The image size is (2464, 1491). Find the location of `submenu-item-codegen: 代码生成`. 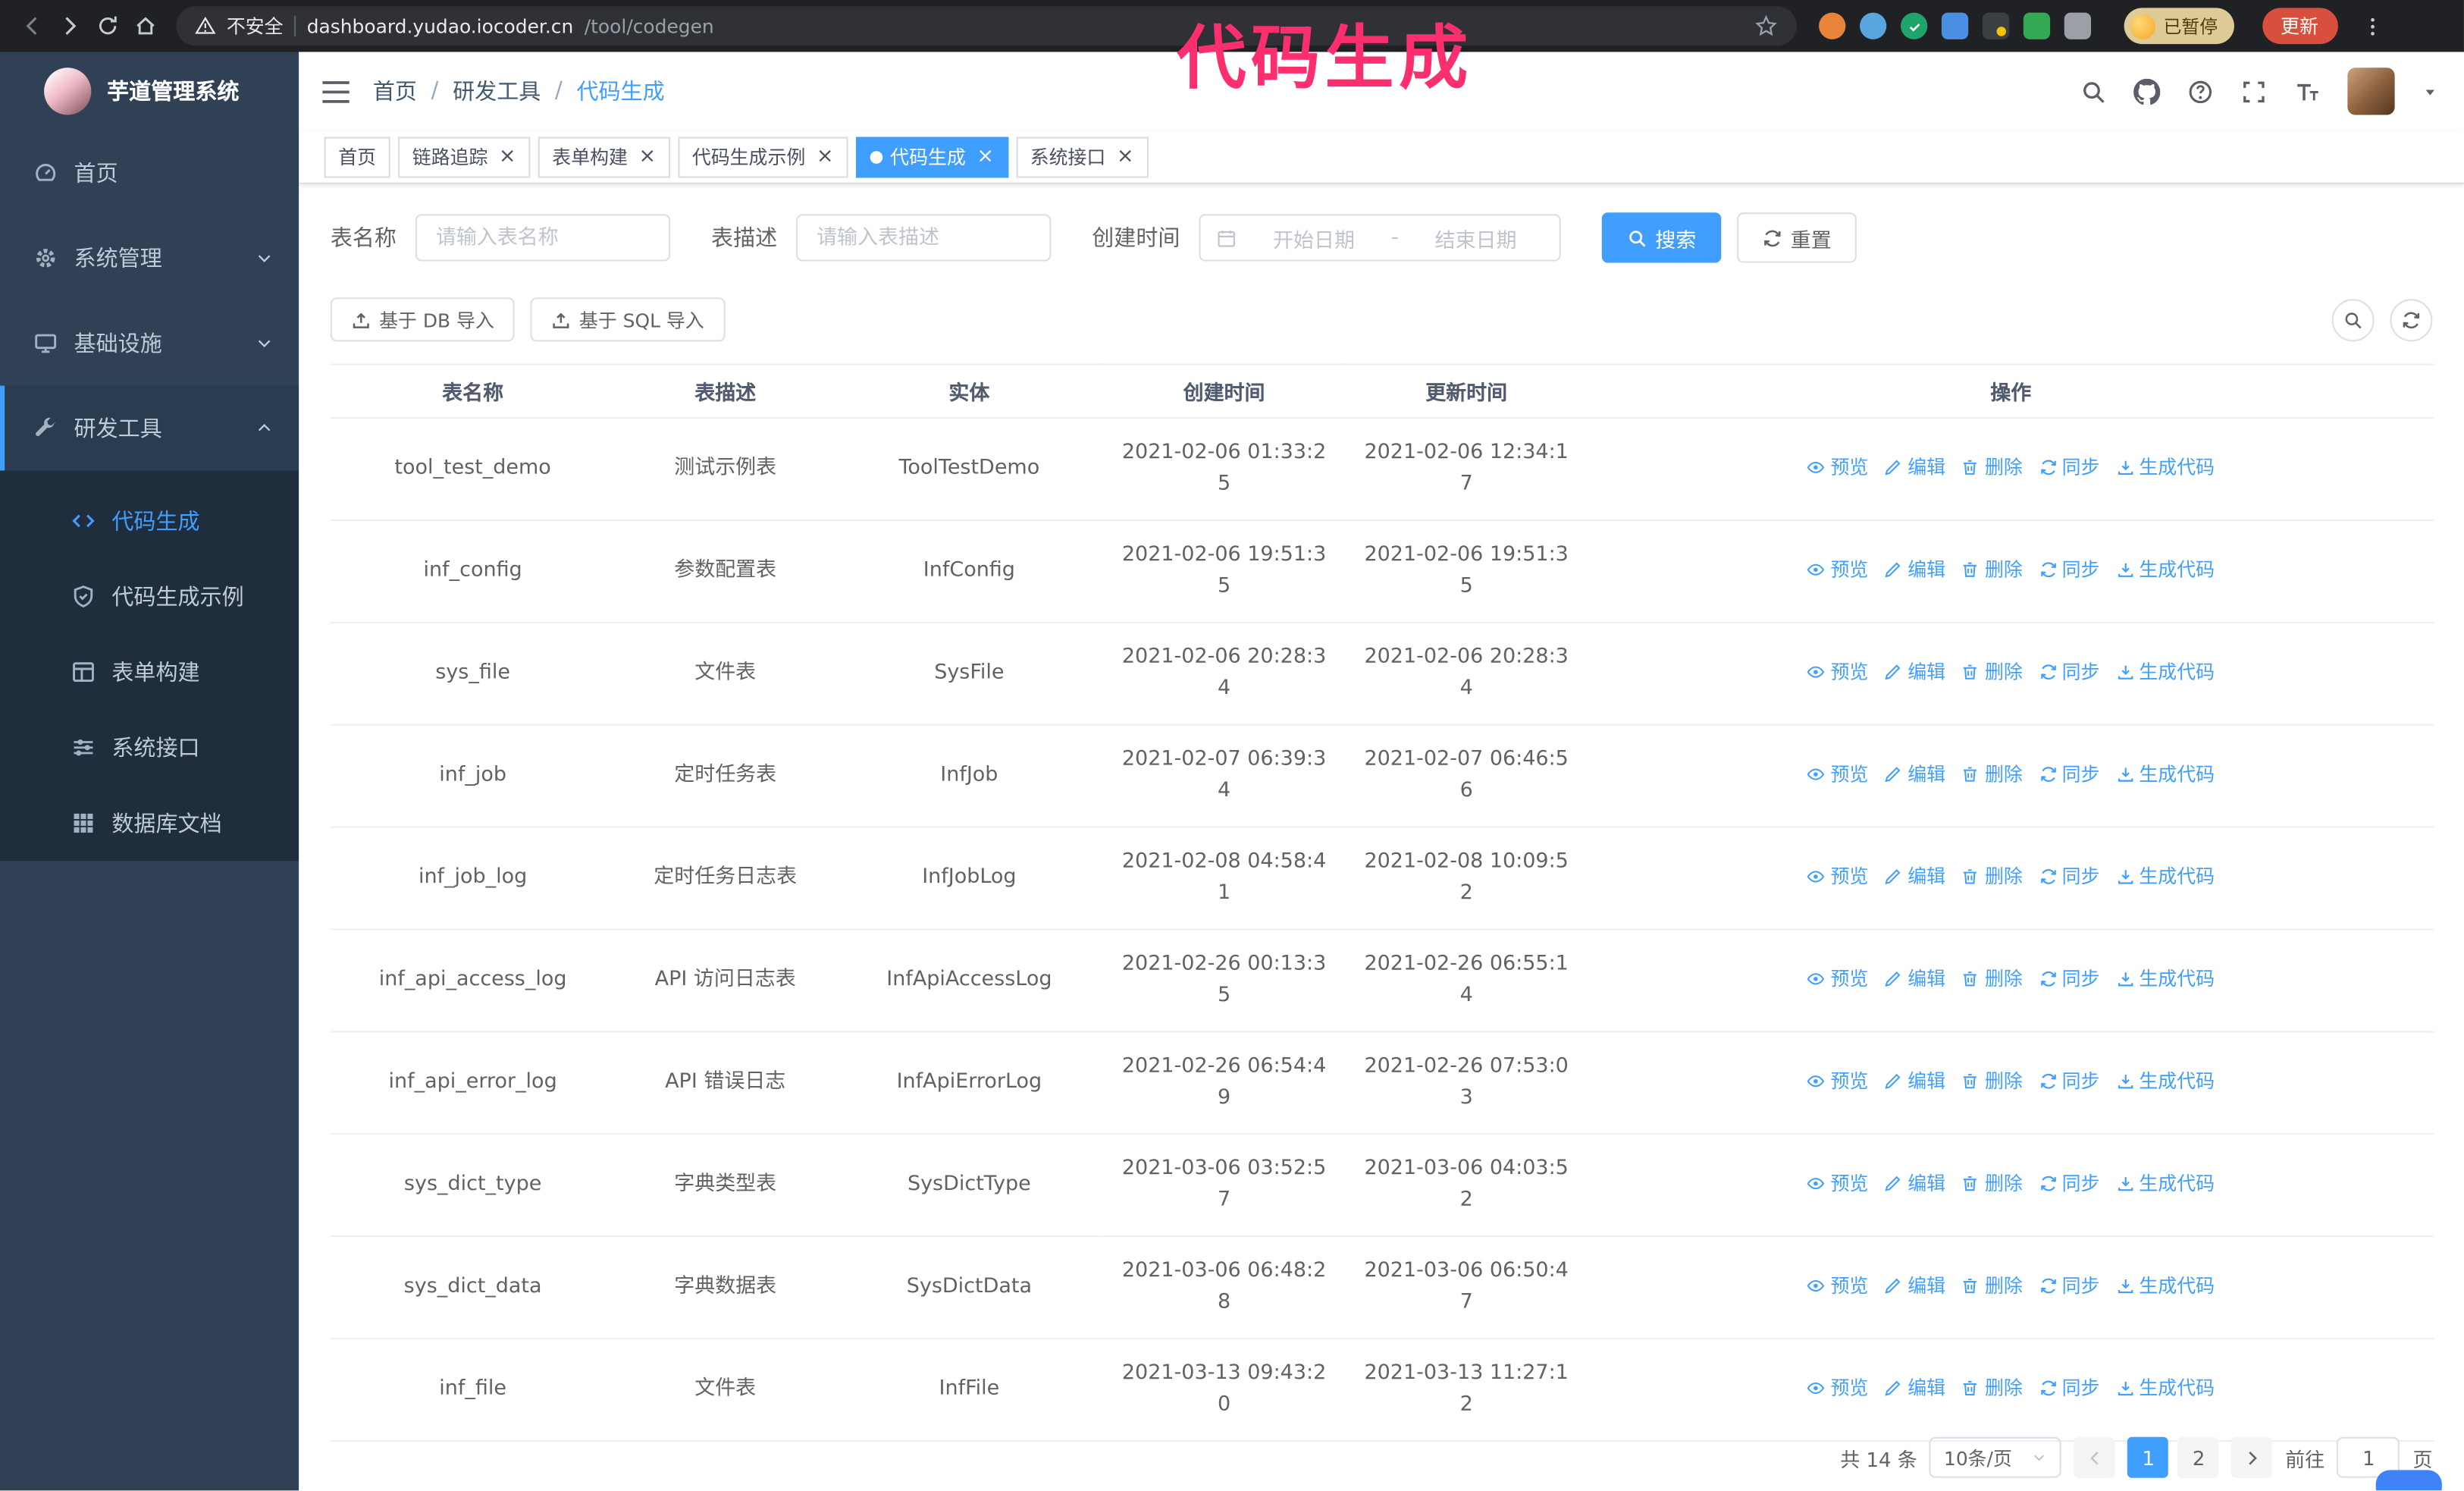

submenu-item-codegen: 代码生成 is located at coordinates (150, 521).